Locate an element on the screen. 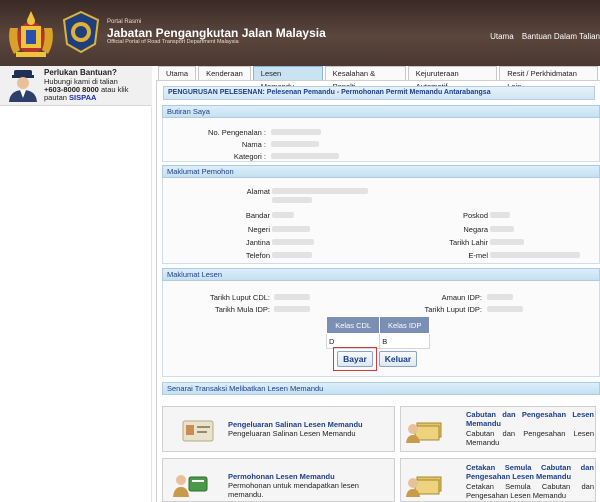 This screenshot has width=600, height=502. section-maklumat-pemohon: Maklumat Pemohon is located at coordinates (381, 171).